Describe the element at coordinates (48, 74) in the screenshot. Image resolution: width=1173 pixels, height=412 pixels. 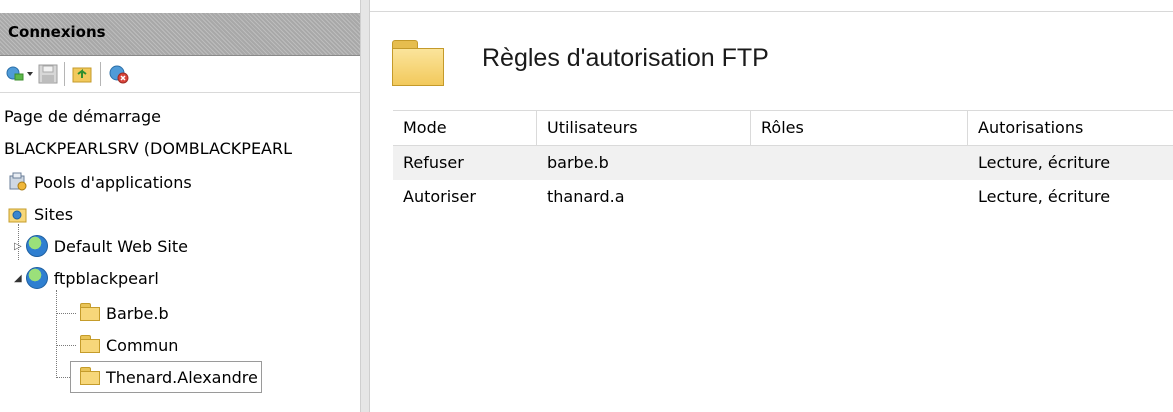
I see `save-icon` at that location.